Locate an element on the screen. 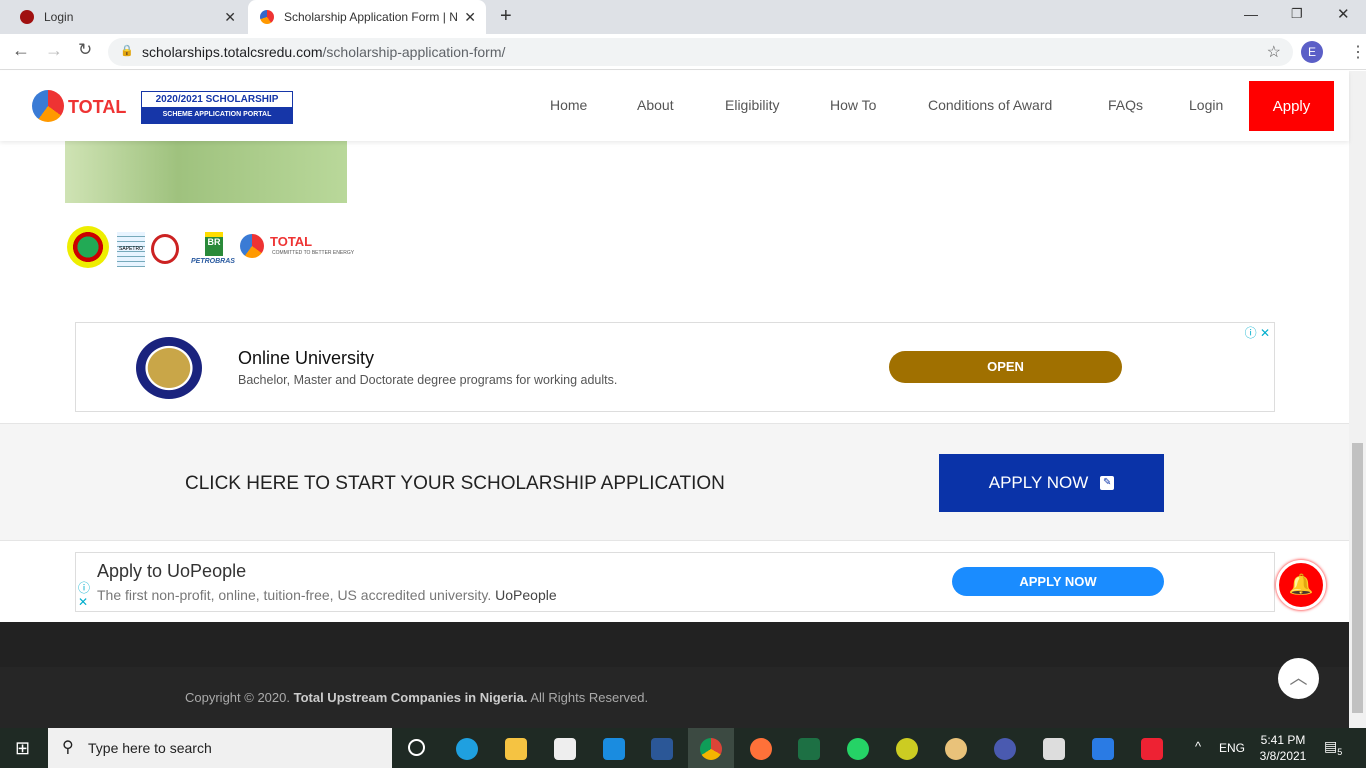 The height and width of the screenshot is (768, 1366). tray-chevron-icon: ^ is located at coordinates (1198, 746).